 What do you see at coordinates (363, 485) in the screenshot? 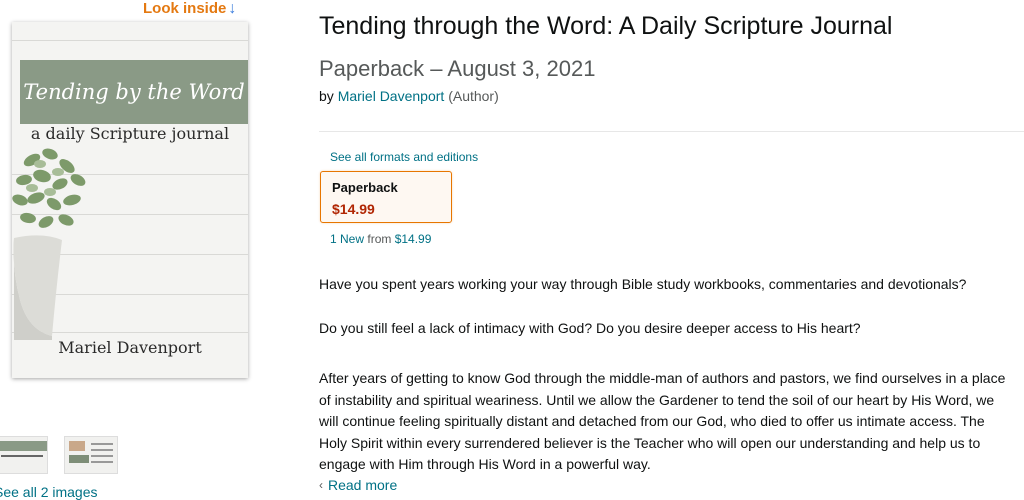
I see `read-more-label: Read more` at bounding box center [363, 485].